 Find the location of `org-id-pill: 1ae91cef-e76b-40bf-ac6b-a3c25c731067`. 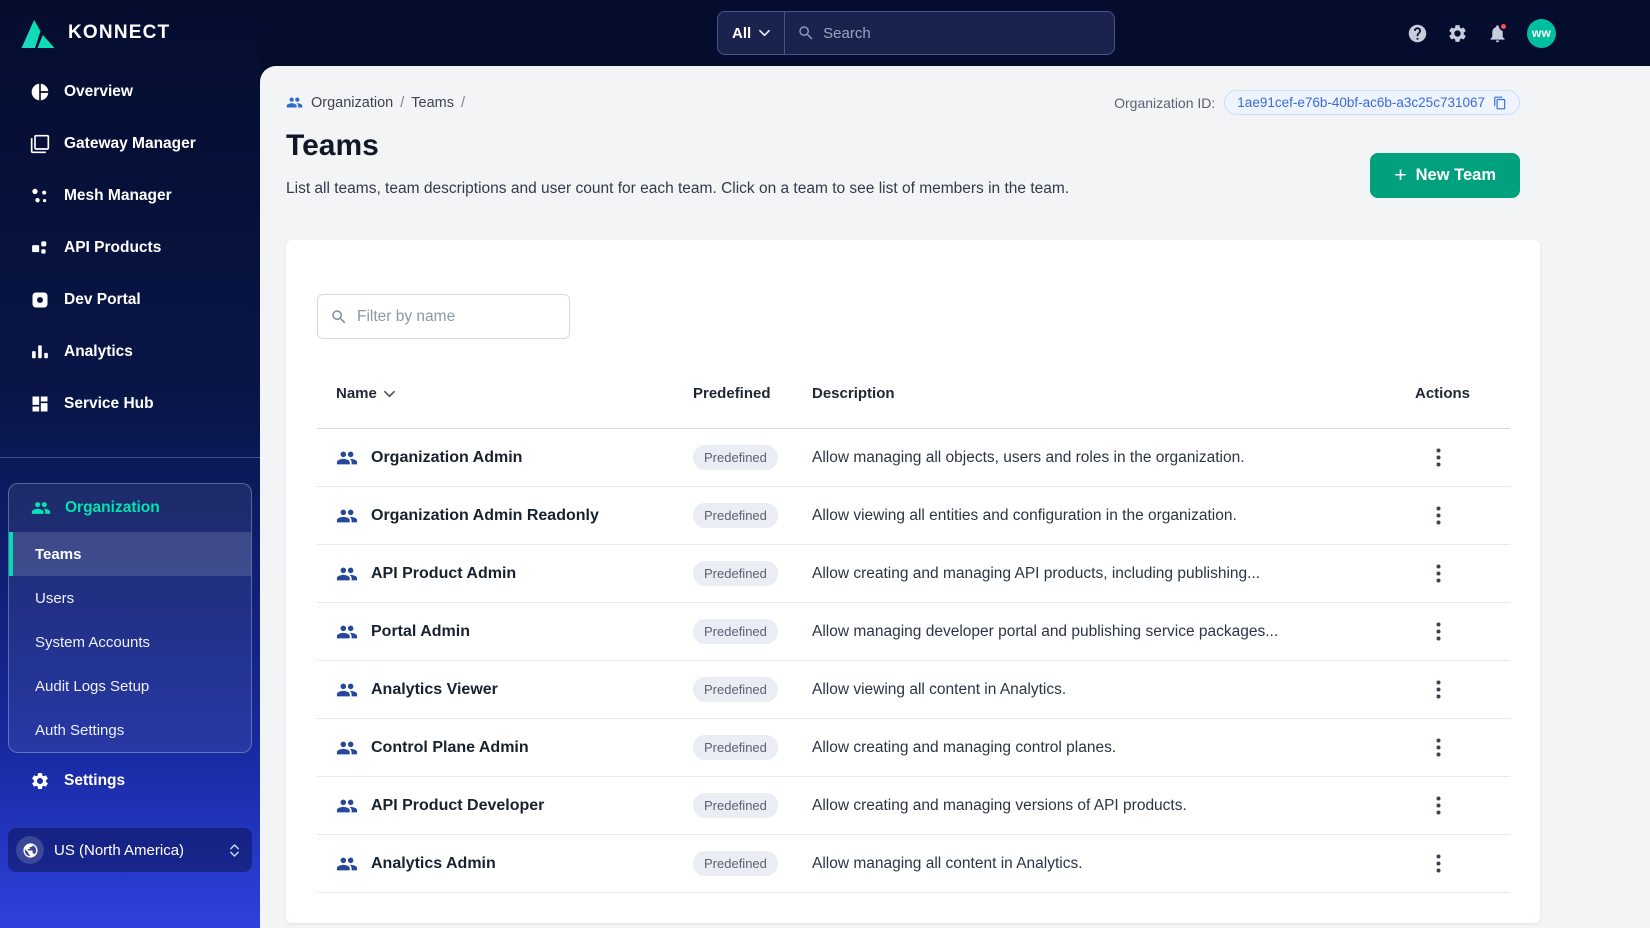

org-id-pill: 1ae91cef-e76b-40bf-ac6b-a3c25c731067 is located at coordinates (1372, 102).